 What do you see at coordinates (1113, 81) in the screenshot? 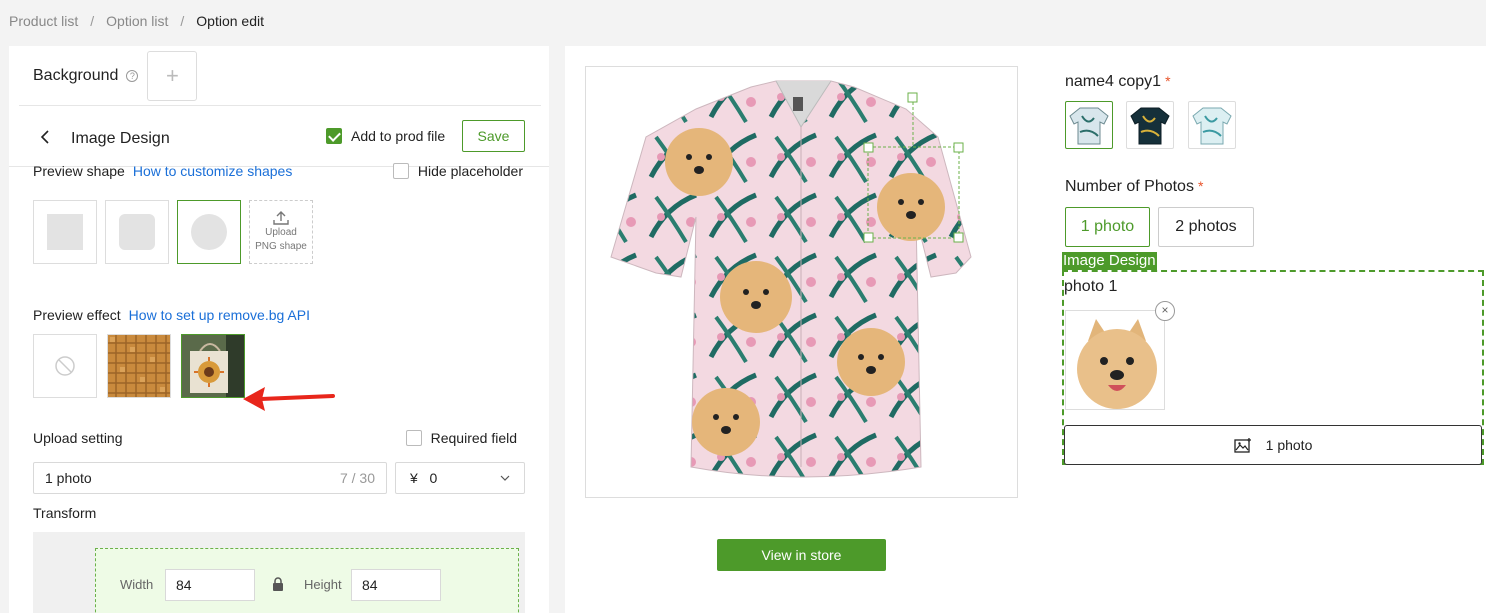
I see `option-title-text: name4 copy1` at bounding box center [1113, 81].